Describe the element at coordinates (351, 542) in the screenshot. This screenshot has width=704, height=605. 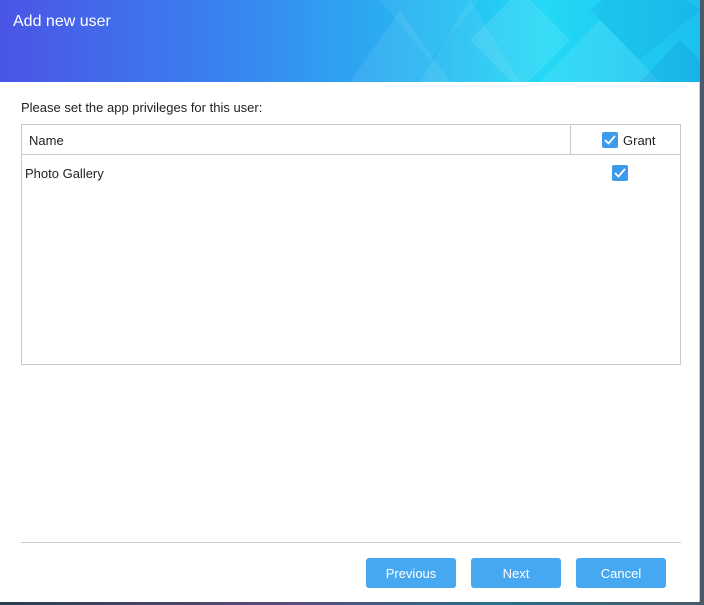
I see `footer-divider` at that location.